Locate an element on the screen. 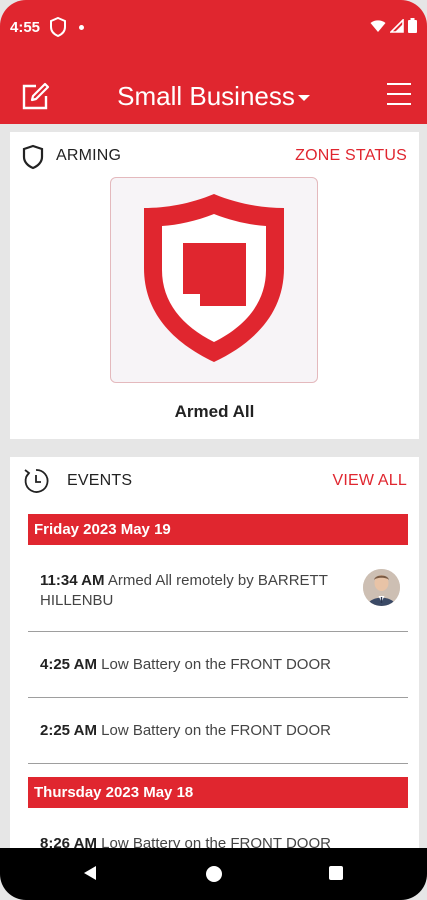  notification-dot-icon is located at coordinates (81, 27).